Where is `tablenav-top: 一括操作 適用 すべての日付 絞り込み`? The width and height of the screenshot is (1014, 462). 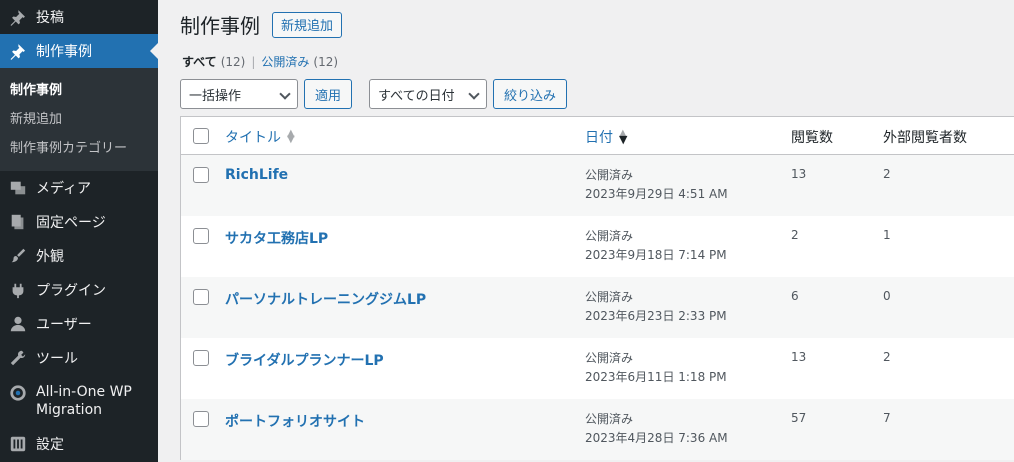
tablenav-top: 一括操作 適用 すべての日付 絞り込み is located at coordinates (374, 94).